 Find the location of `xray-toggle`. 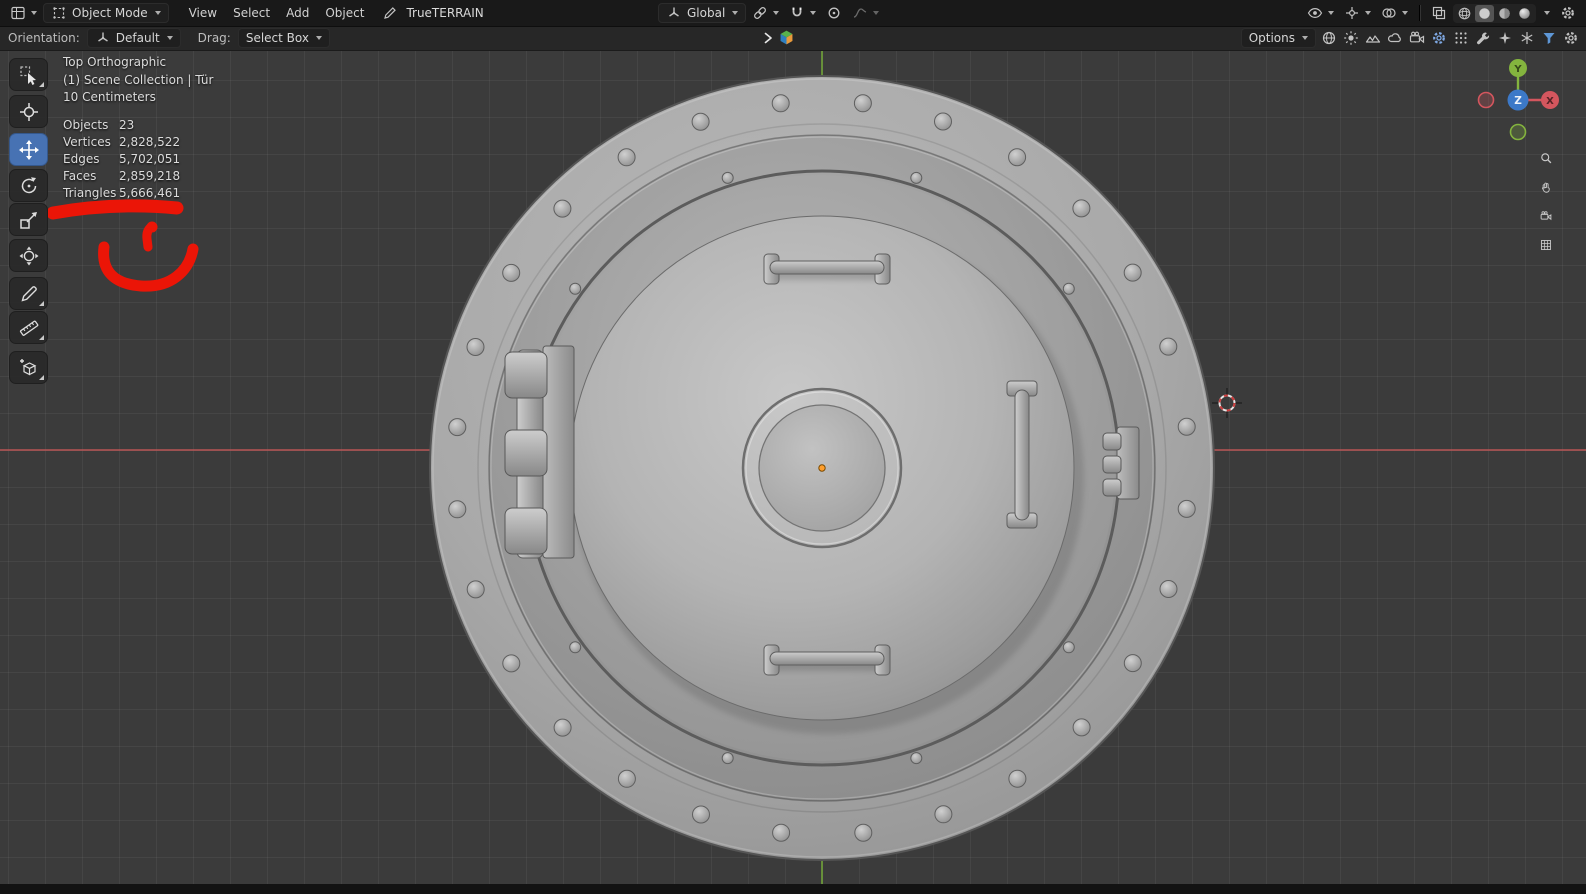

xray-toggle is located at coordinates (1439, 13).